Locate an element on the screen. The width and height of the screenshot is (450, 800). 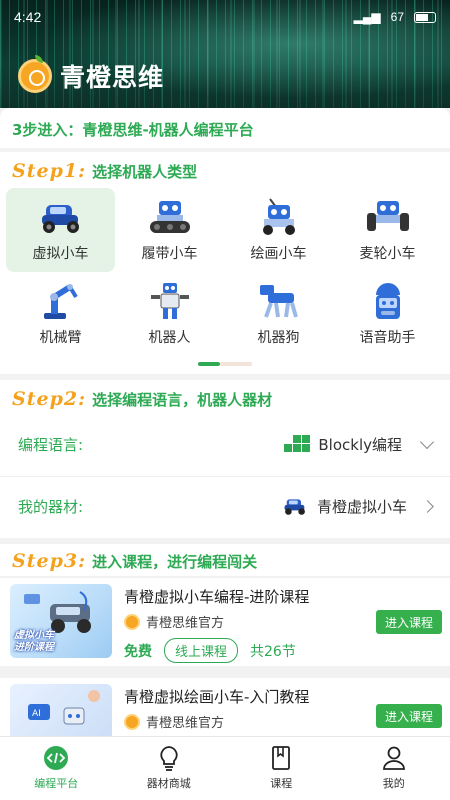
robot-type-virtual-car: 虚拟小车 is located at coordinates (60, 230).